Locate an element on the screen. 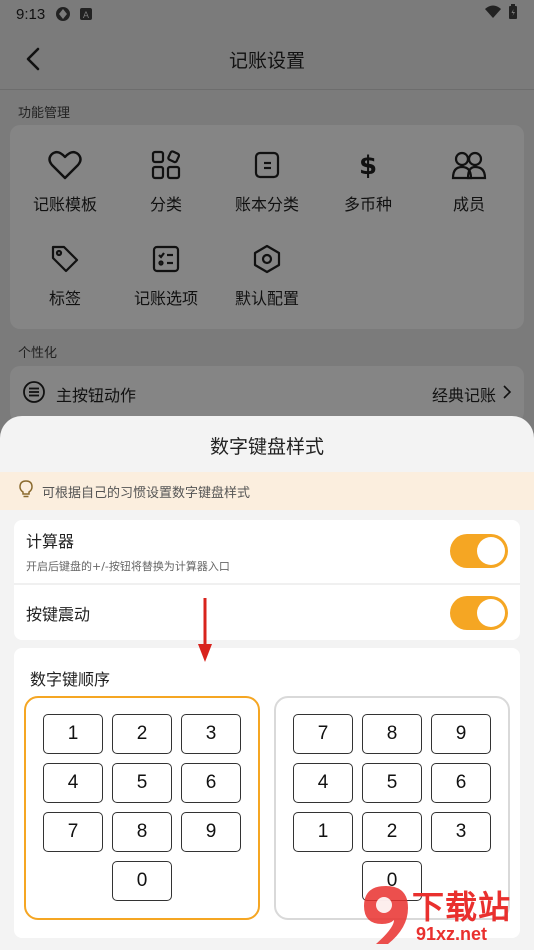 The height and width of the screenshot is (950, 534). toggle-card: 计算器 开启后键盘的+/-按钮将替换为计算器入口 按键震动 is located at coordinates (267, 580).